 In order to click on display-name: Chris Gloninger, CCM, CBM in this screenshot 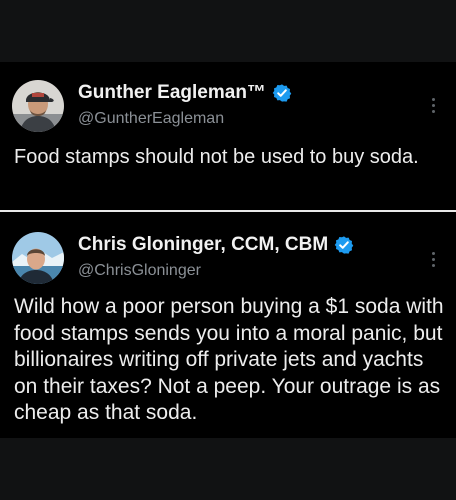, I will do `click(203, 245)`.